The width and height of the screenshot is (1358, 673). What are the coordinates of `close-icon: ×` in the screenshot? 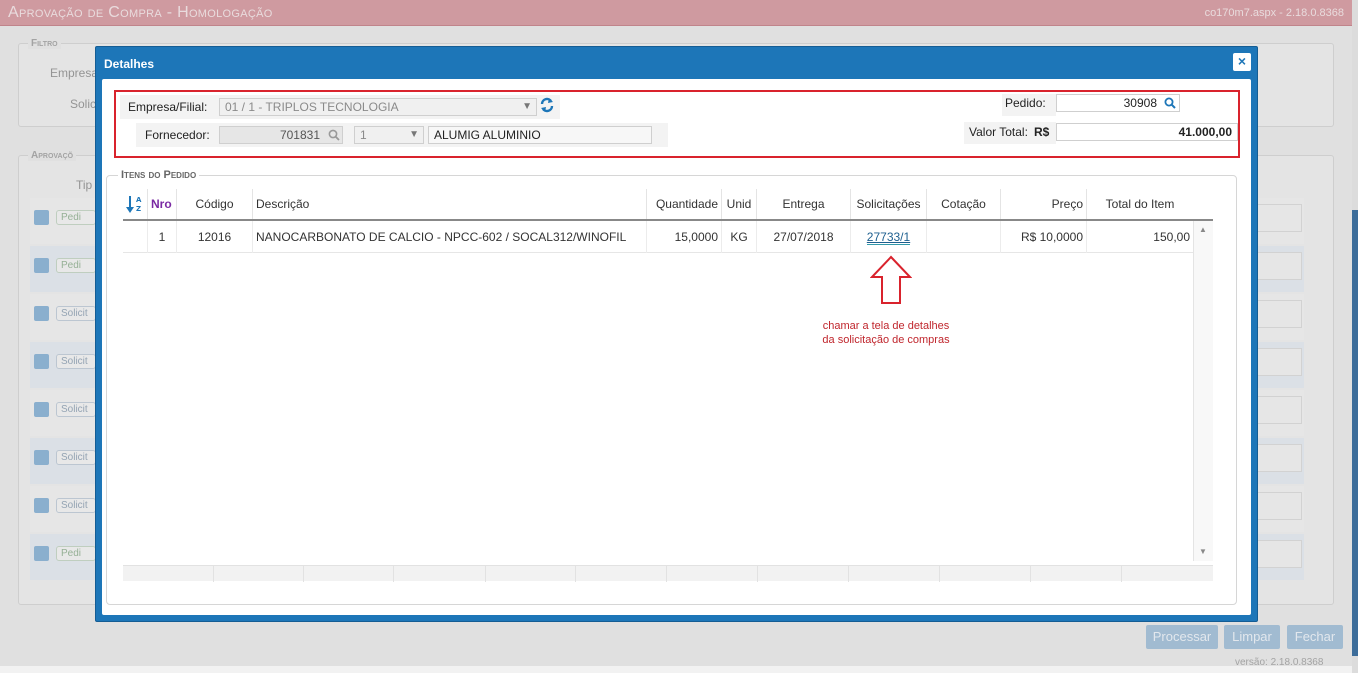 It's located at (1242, 62).